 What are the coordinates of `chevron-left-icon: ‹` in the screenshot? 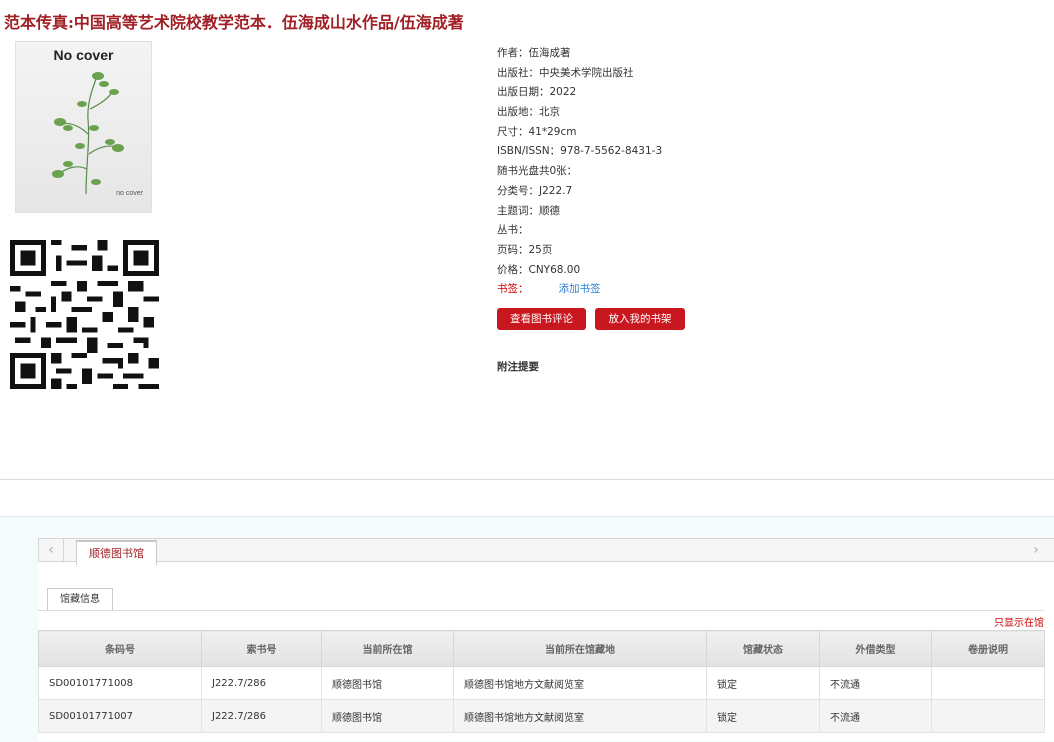 It's located at (51, 550).